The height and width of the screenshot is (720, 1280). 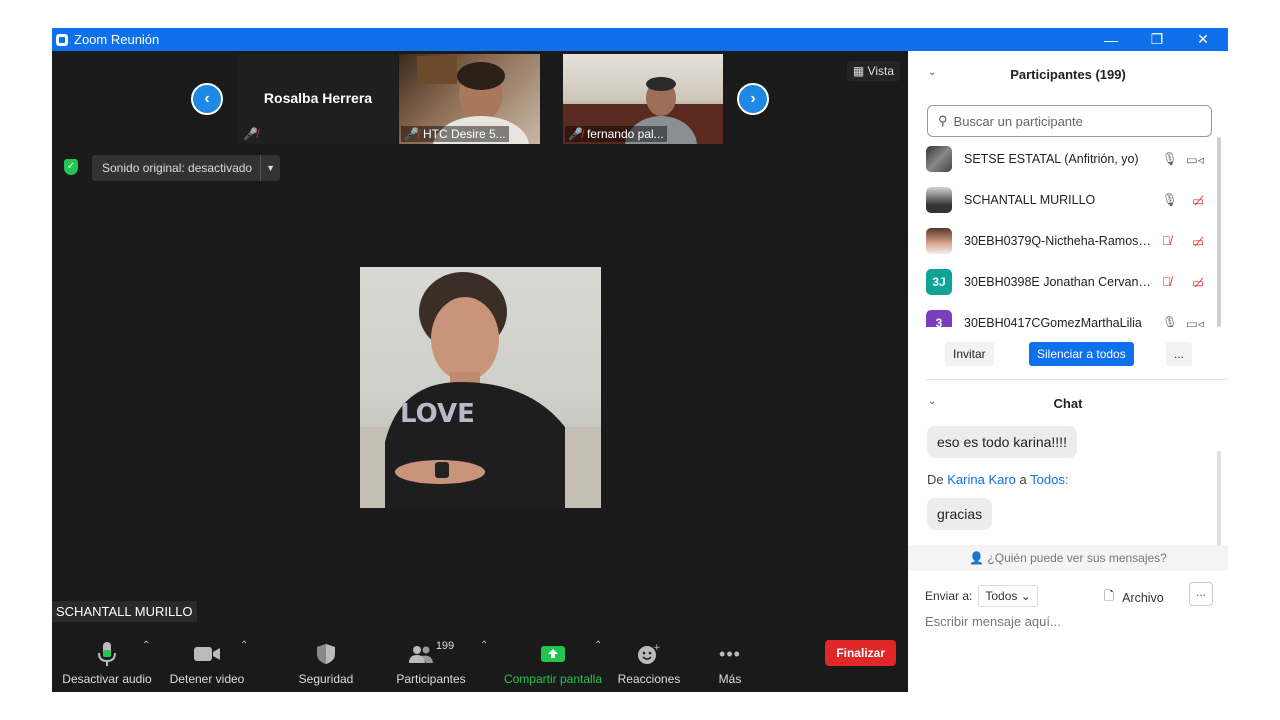 I want to click on more-dots-icon: •••, so click(x=730, y=653).